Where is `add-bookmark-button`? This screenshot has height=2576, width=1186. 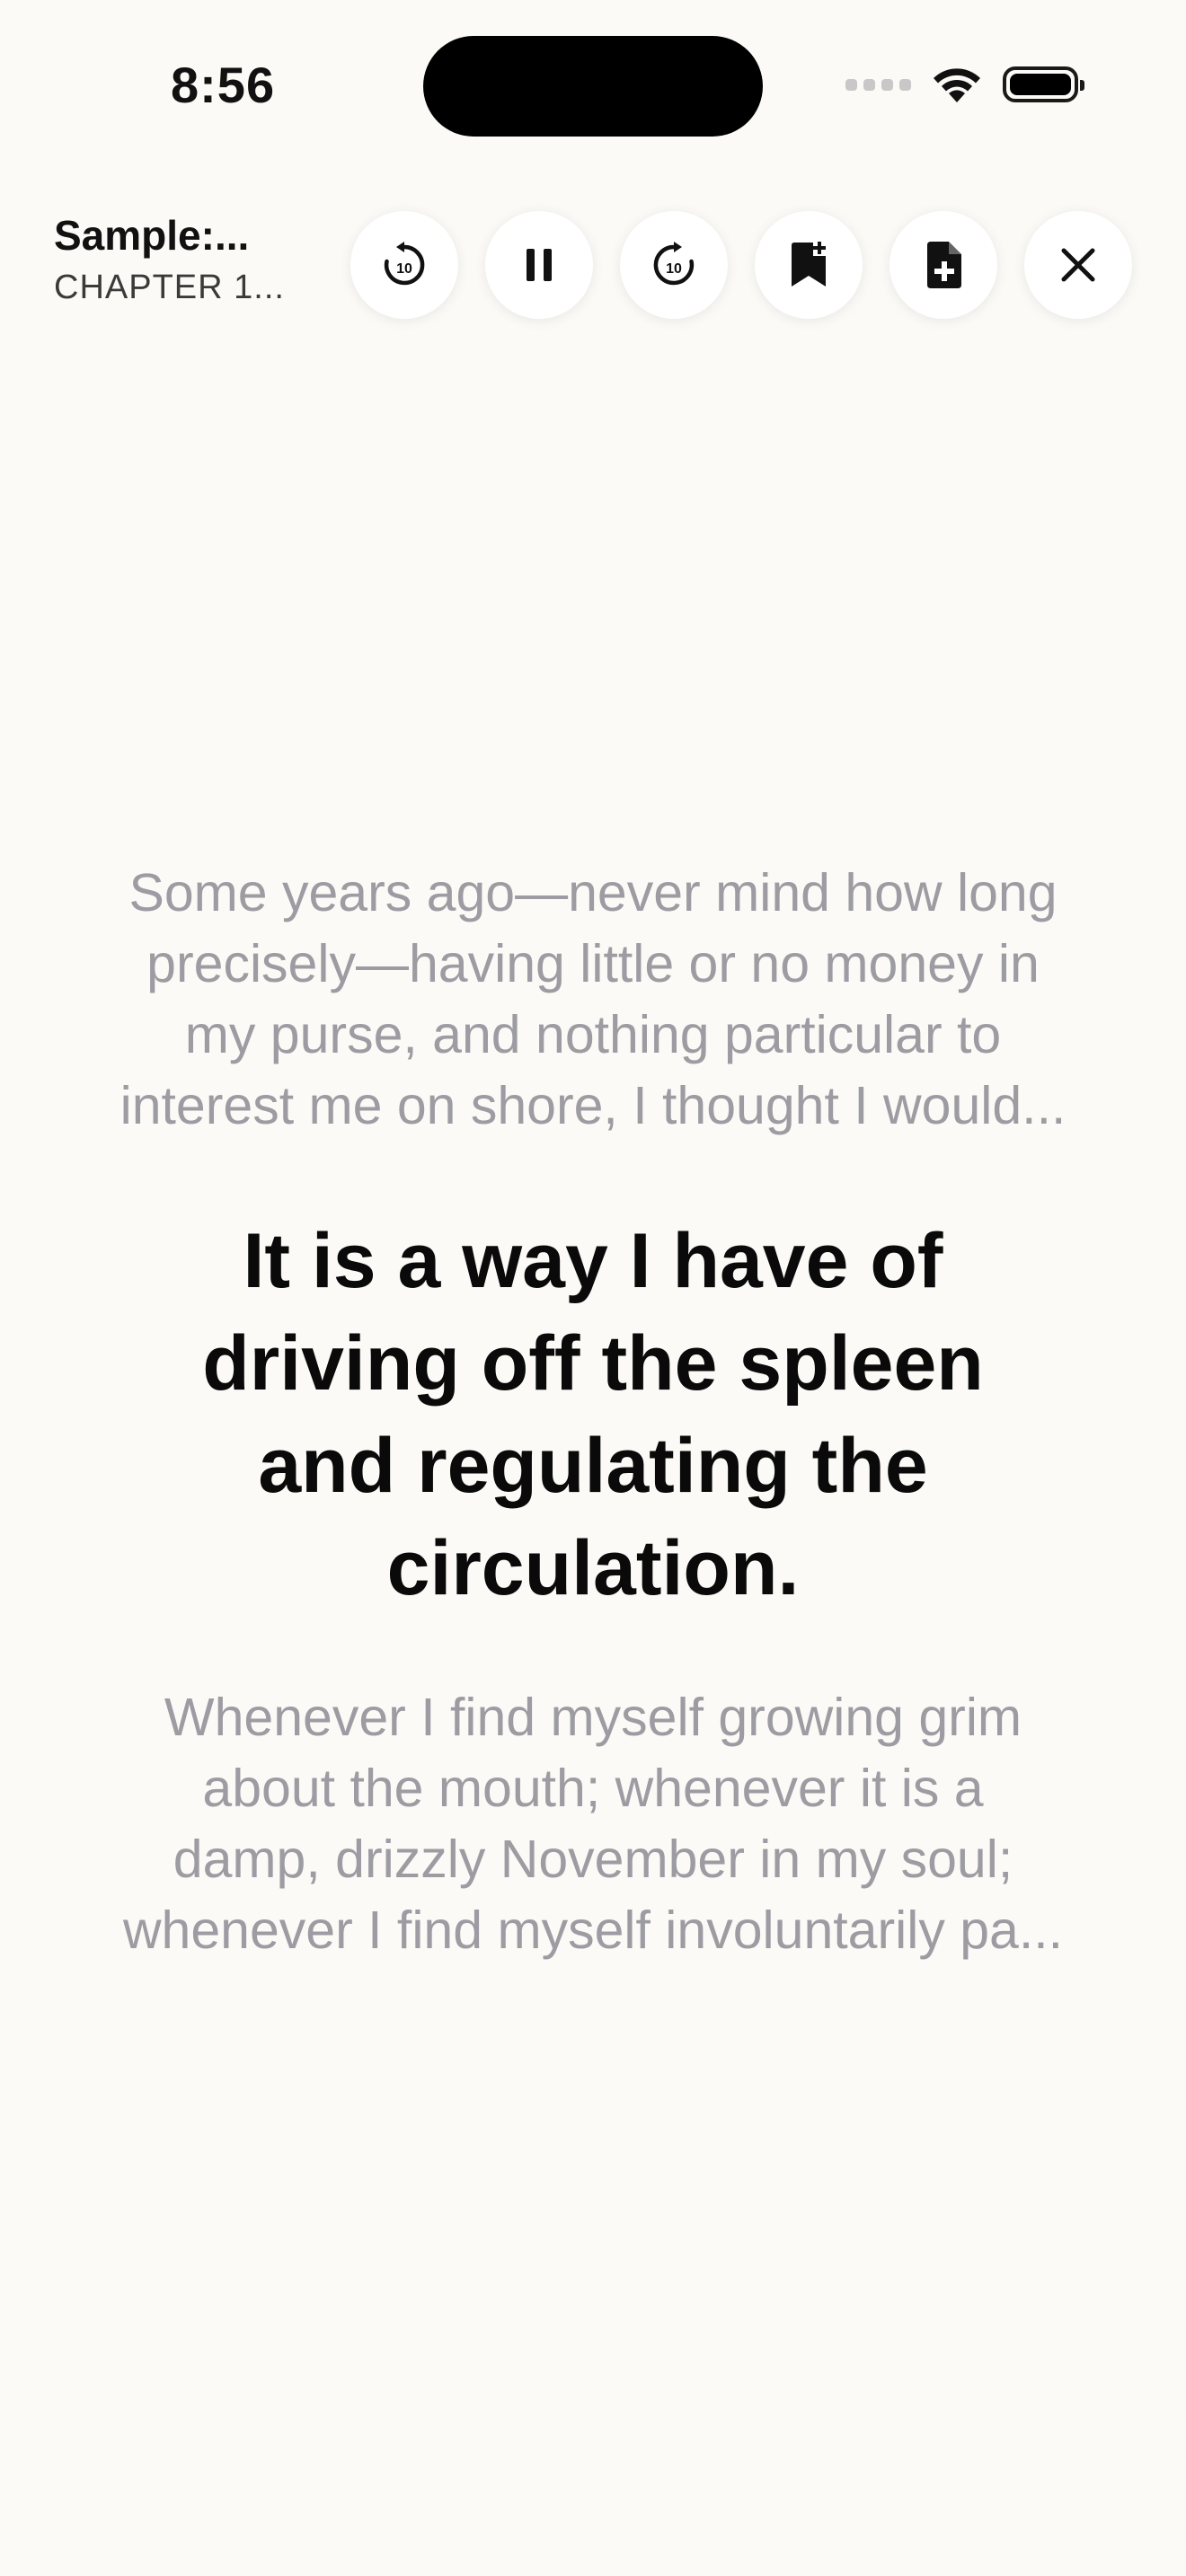
add-bookmark-button is located at coordinates (809, 265).